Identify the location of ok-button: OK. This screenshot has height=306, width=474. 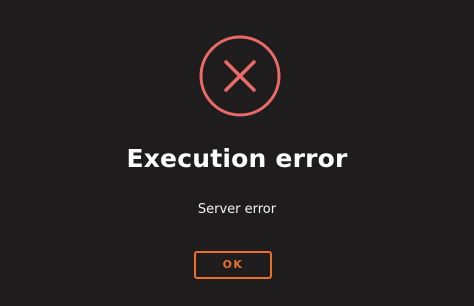
(233, 265).